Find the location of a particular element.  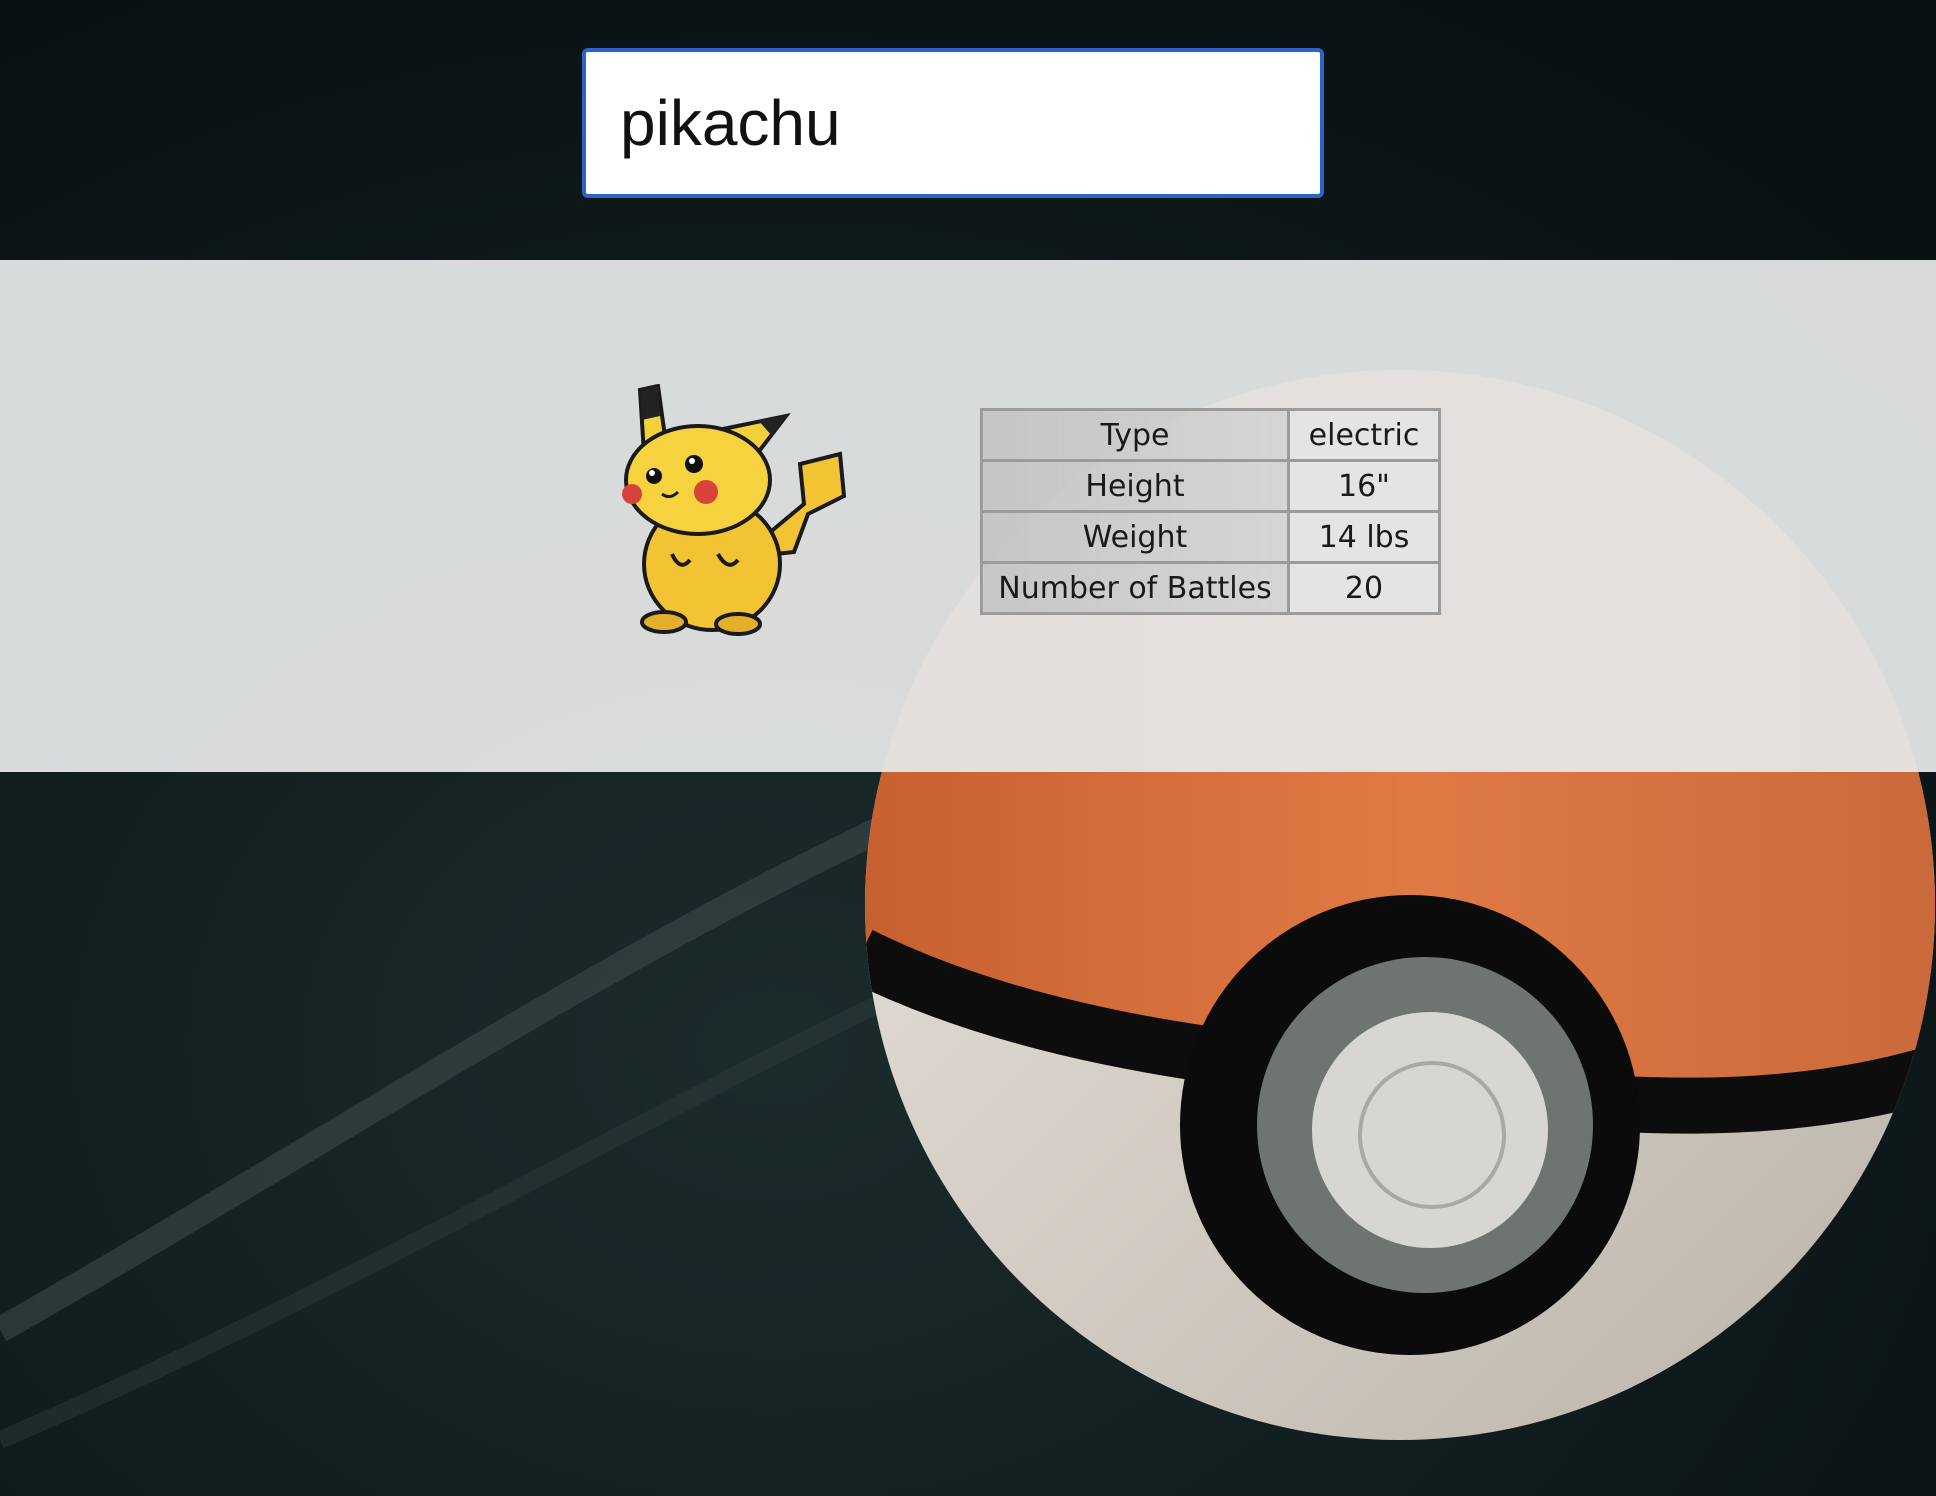

stats-value: 16" is located at coordinates (1364, 486).